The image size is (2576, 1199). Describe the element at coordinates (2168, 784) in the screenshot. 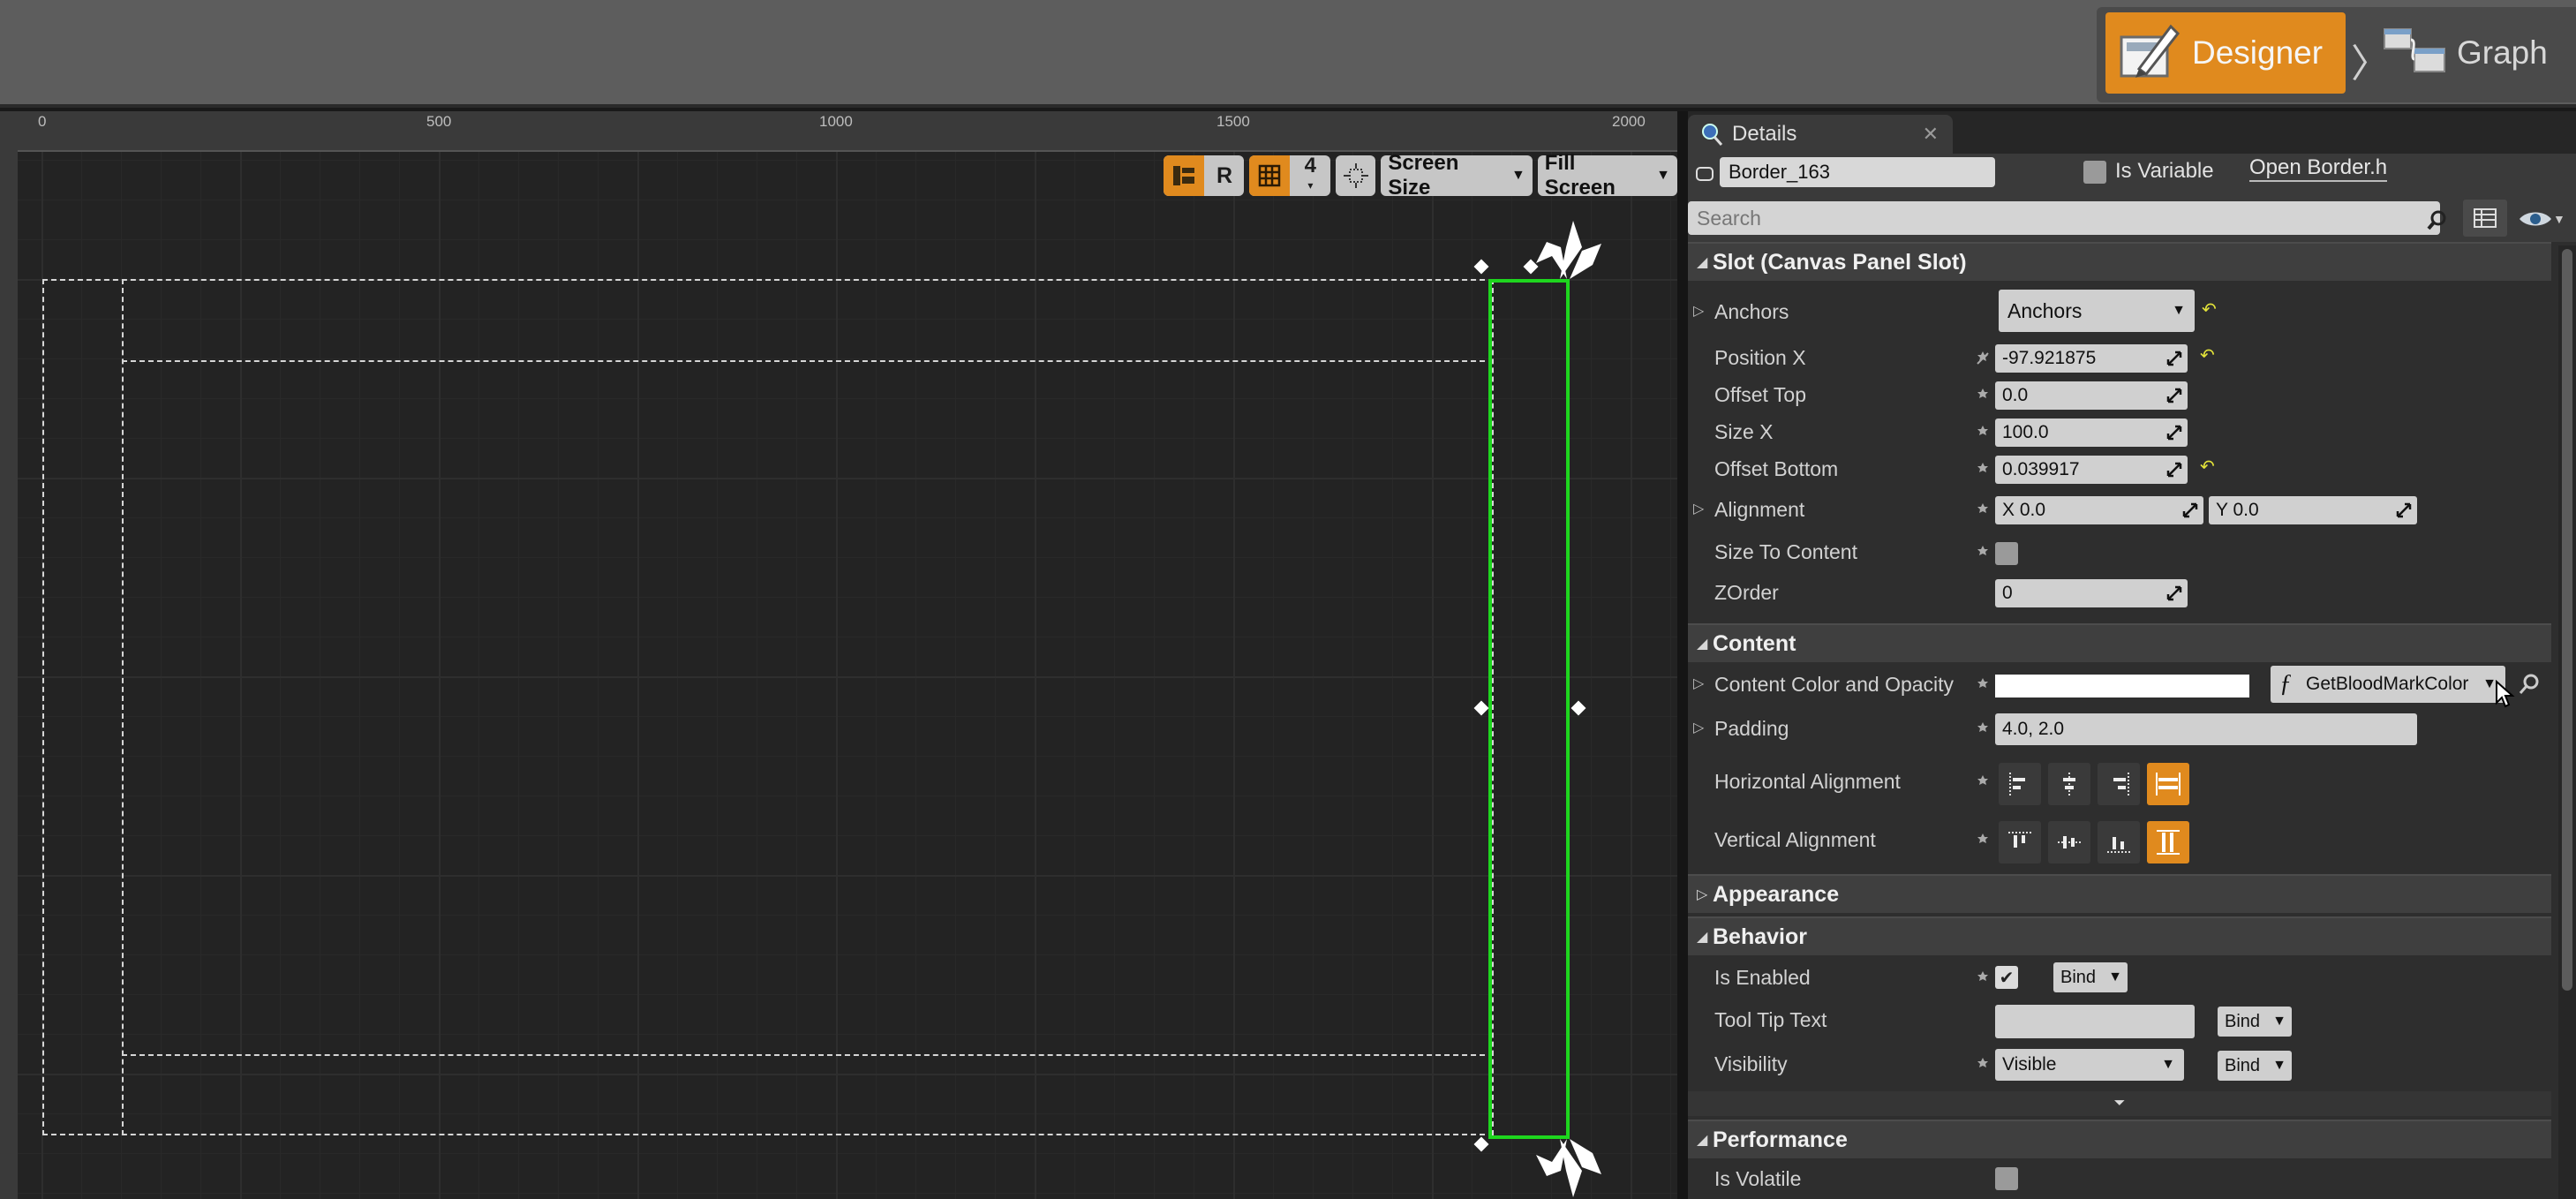

I see `h-align-fill-button` at that location.